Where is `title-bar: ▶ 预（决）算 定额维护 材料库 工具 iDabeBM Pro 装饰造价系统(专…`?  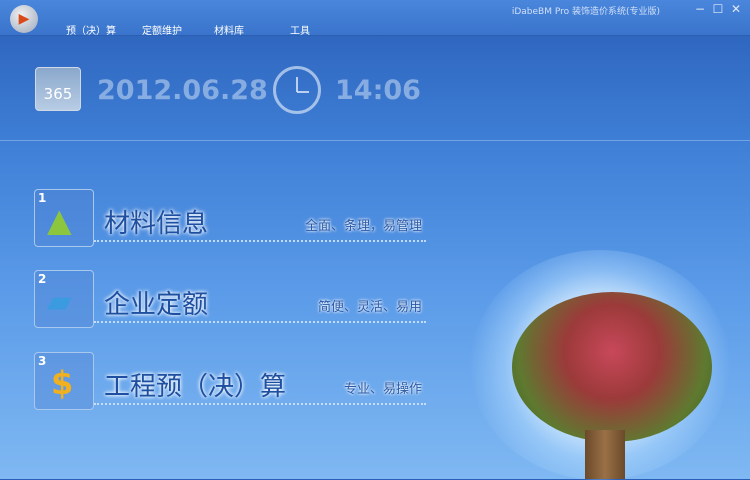 title-bar: ▶ 预（决）算 定额维护 材料库 工具 iDabeBM Pro 装饰造价系统(专… is located at coordinates (375, 18).